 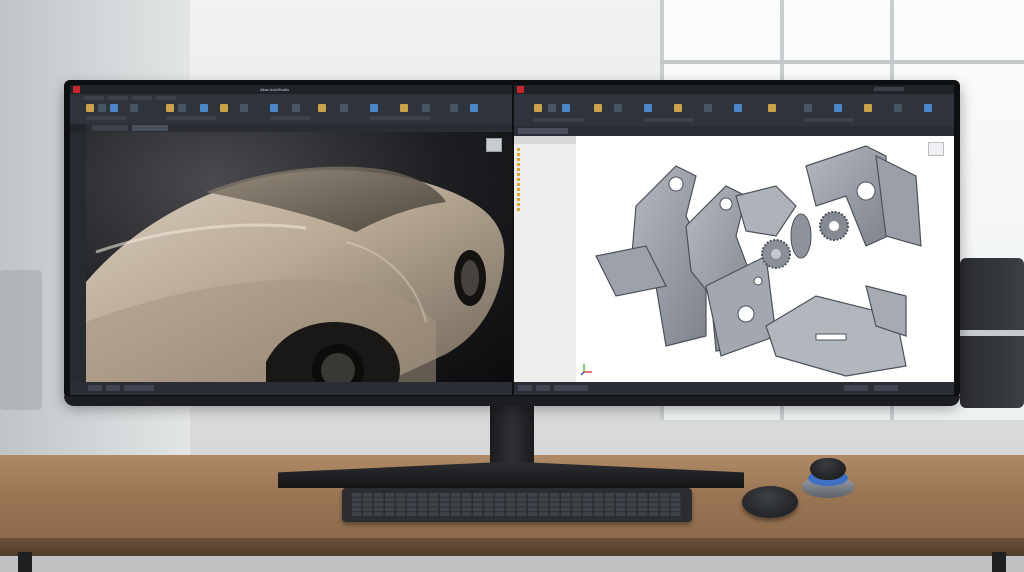 What do you see at coordinates (291, 89) in the screenshot?
I see `left-title-bar: Alias AutoStudio` at bounding box center [291, 89].